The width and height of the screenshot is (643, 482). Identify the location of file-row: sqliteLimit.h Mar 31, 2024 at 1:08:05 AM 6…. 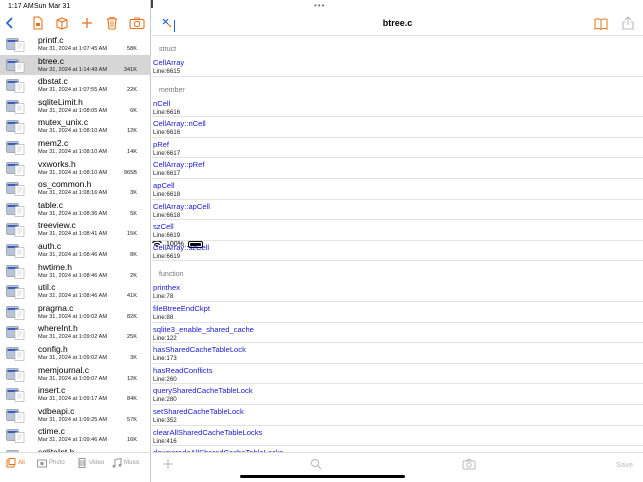
(75, 106).